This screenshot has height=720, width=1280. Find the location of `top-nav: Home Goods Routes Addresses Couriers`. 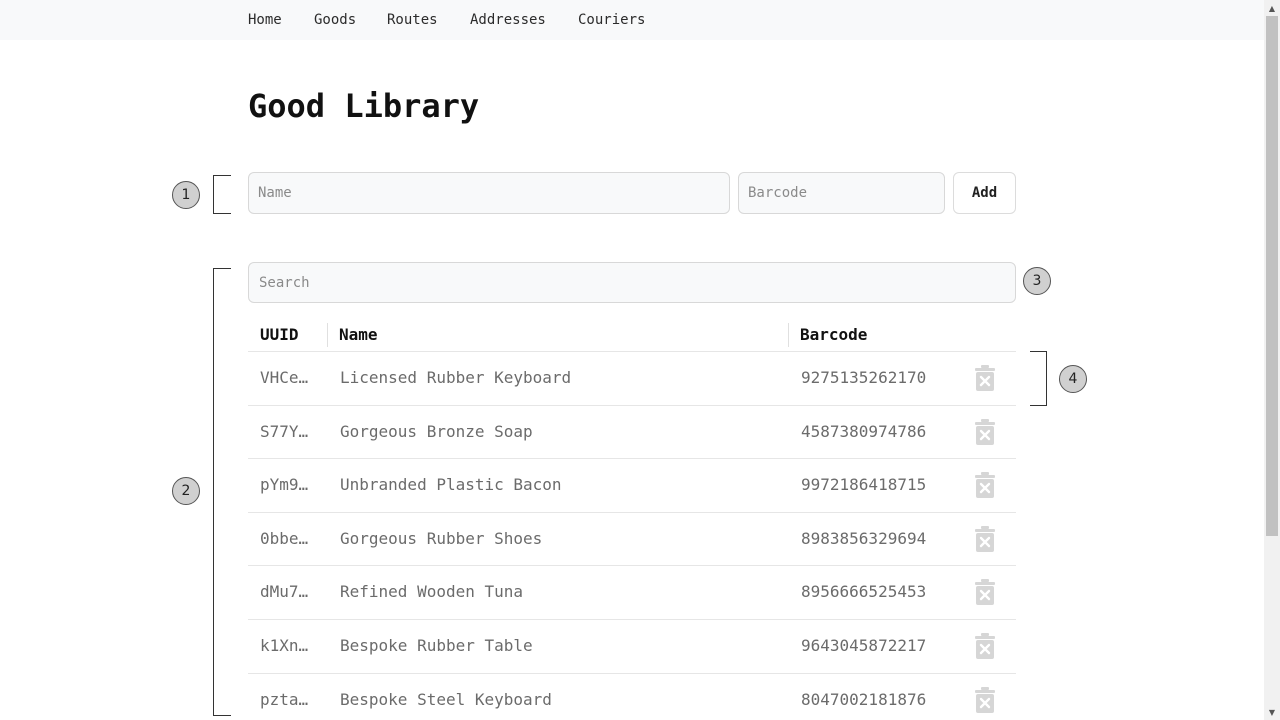

top-nav: Home Goods Routes Addresses Couriers is located at coordinates (632, 20).